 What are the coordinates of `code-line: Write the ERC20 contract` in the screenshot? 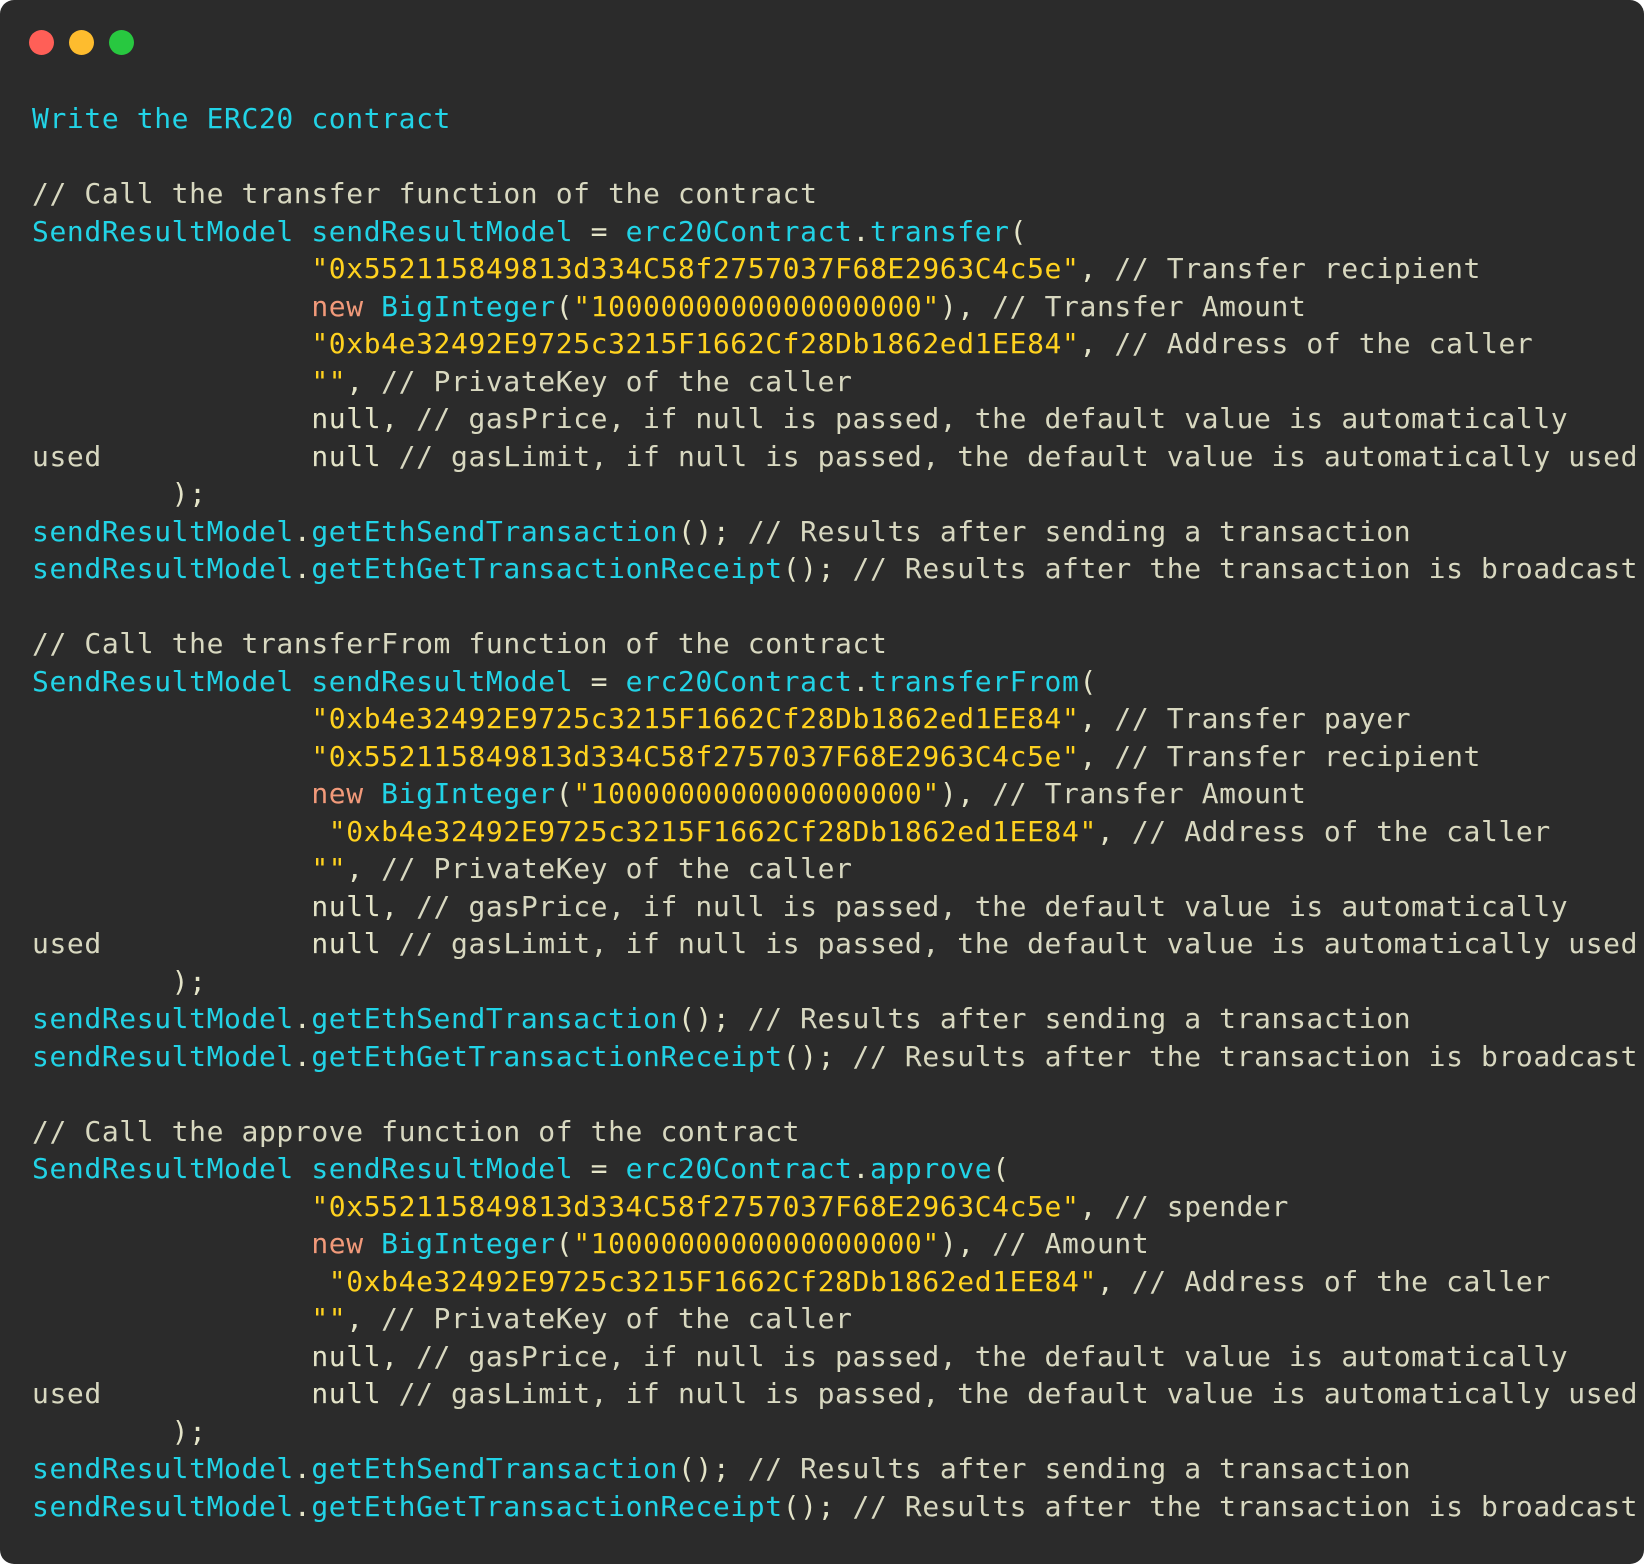 It's located at (835, 119).